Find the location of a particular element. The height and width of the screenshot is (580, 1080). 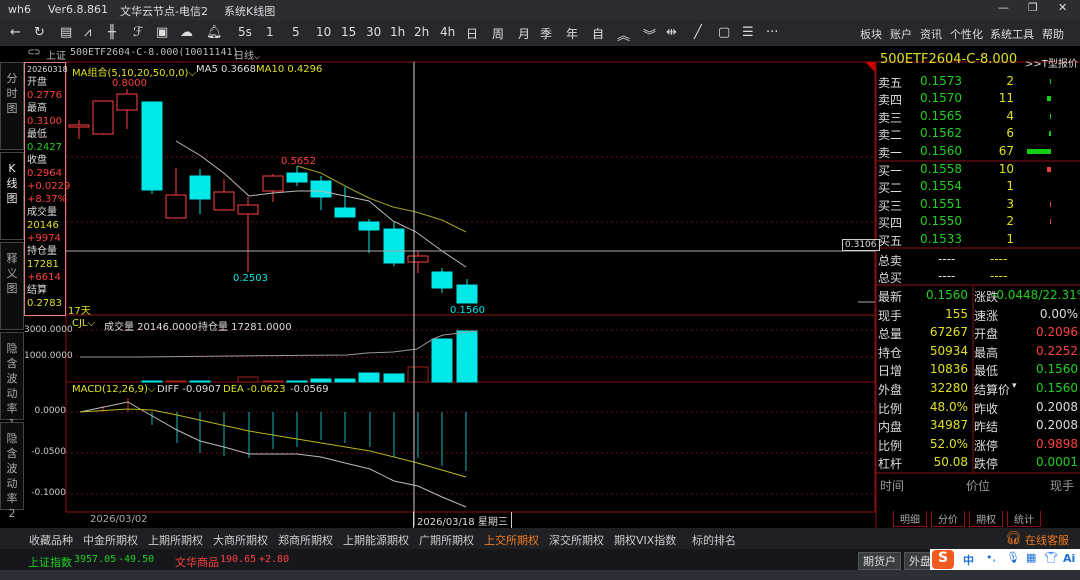

asks-row: 卖五 0.1573 2 is located at coordinates (978, 82).